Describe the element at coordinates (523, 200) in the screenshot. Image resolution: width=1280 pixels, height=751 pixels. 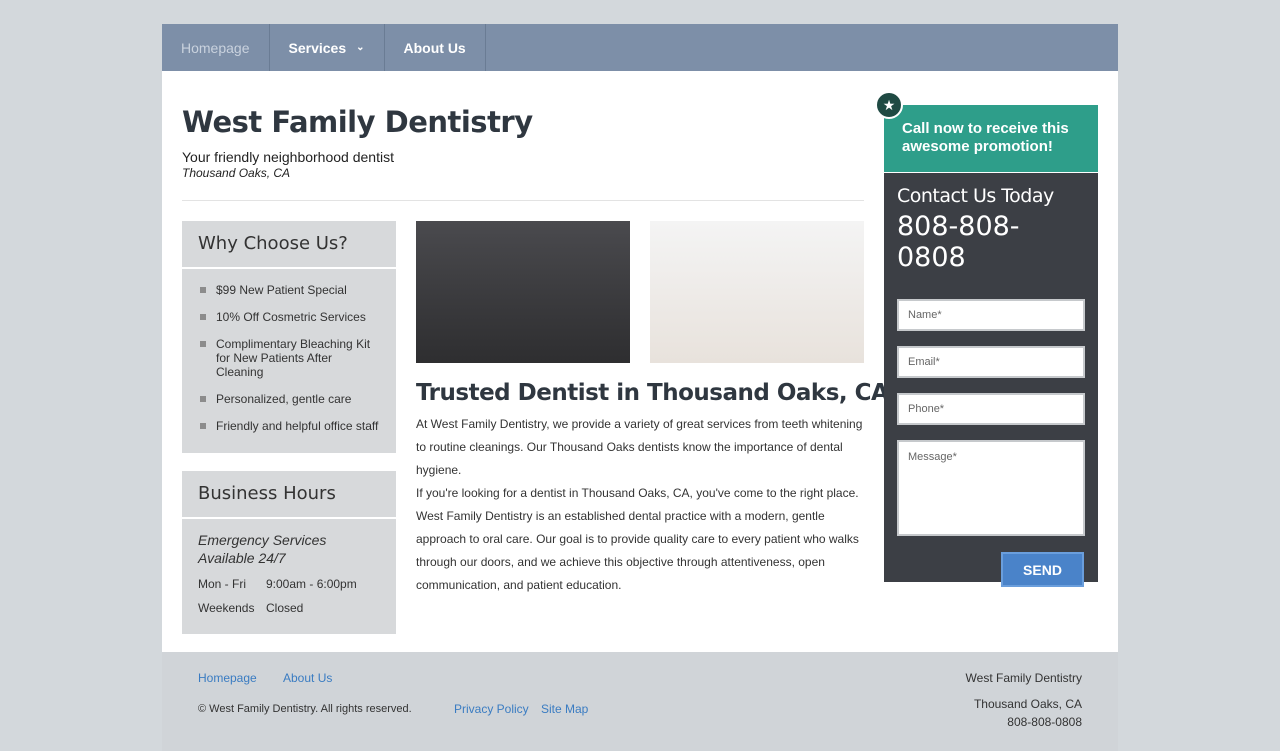
I see `header-divider` at that location.